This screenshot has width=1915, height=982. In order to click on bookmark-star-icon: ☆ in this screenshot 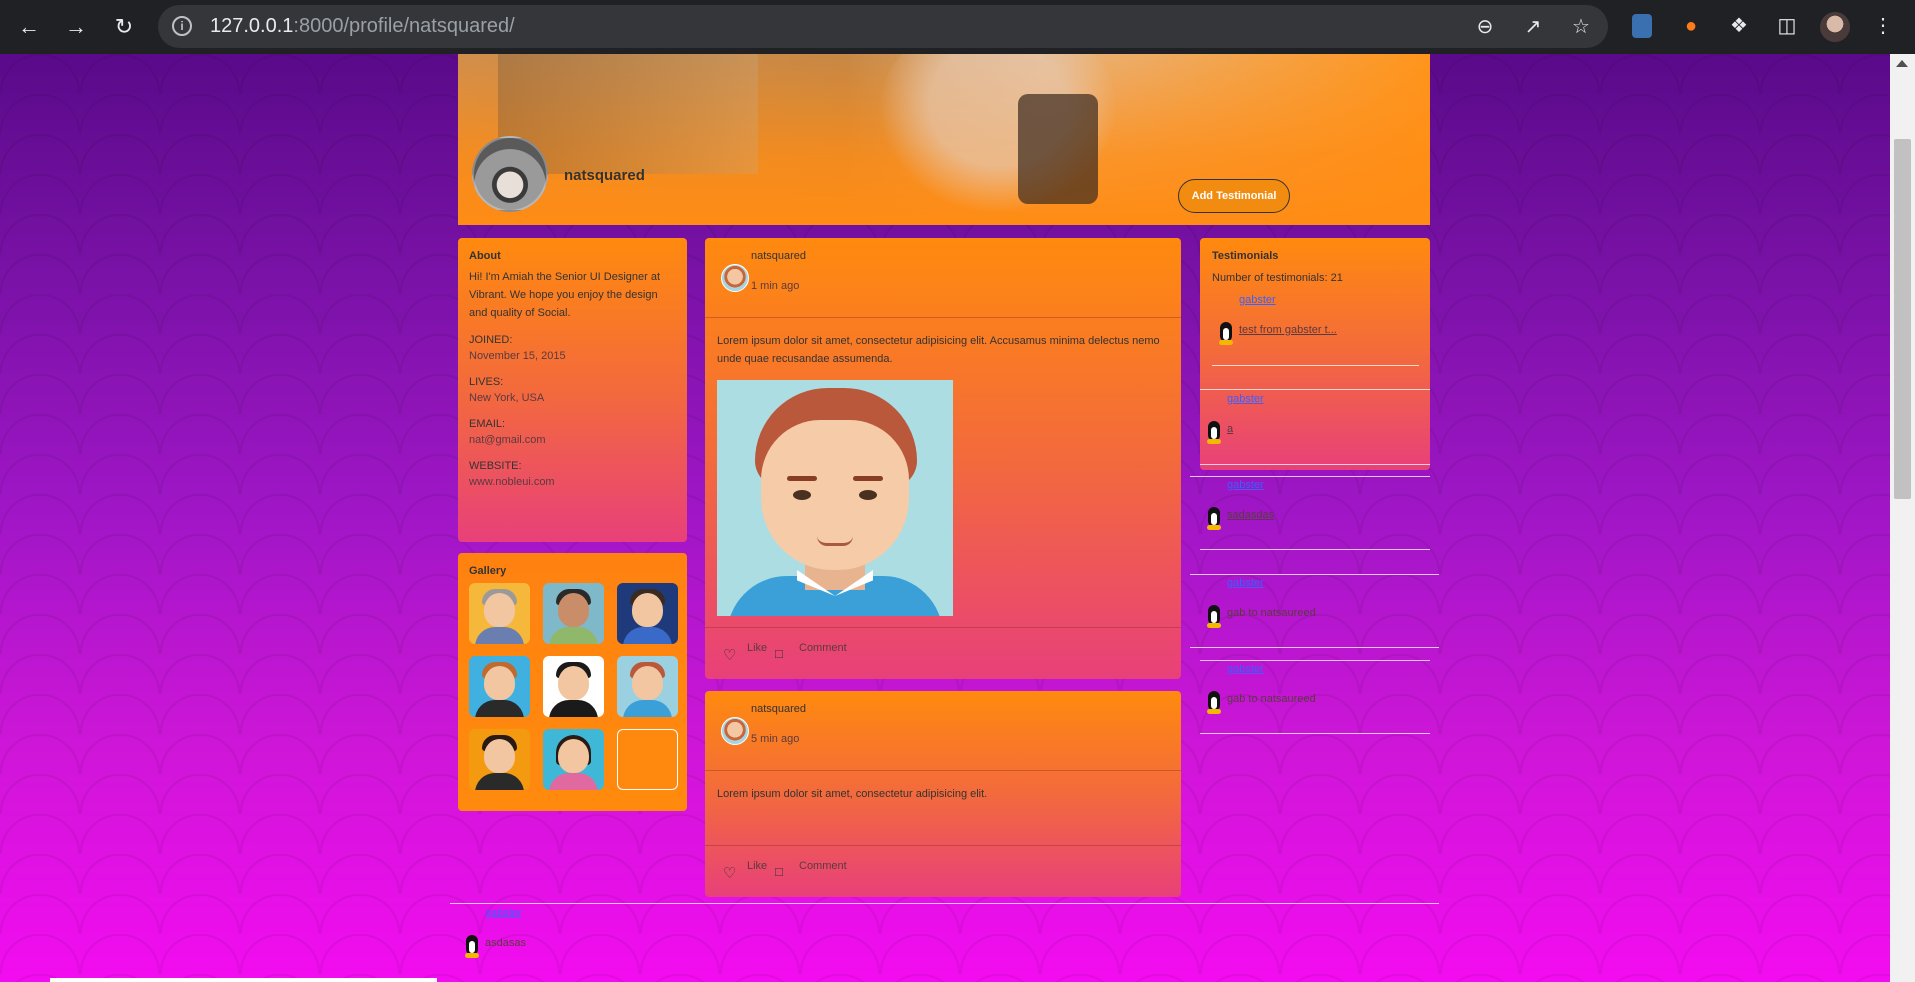, I will do `click(1581, 27)`.